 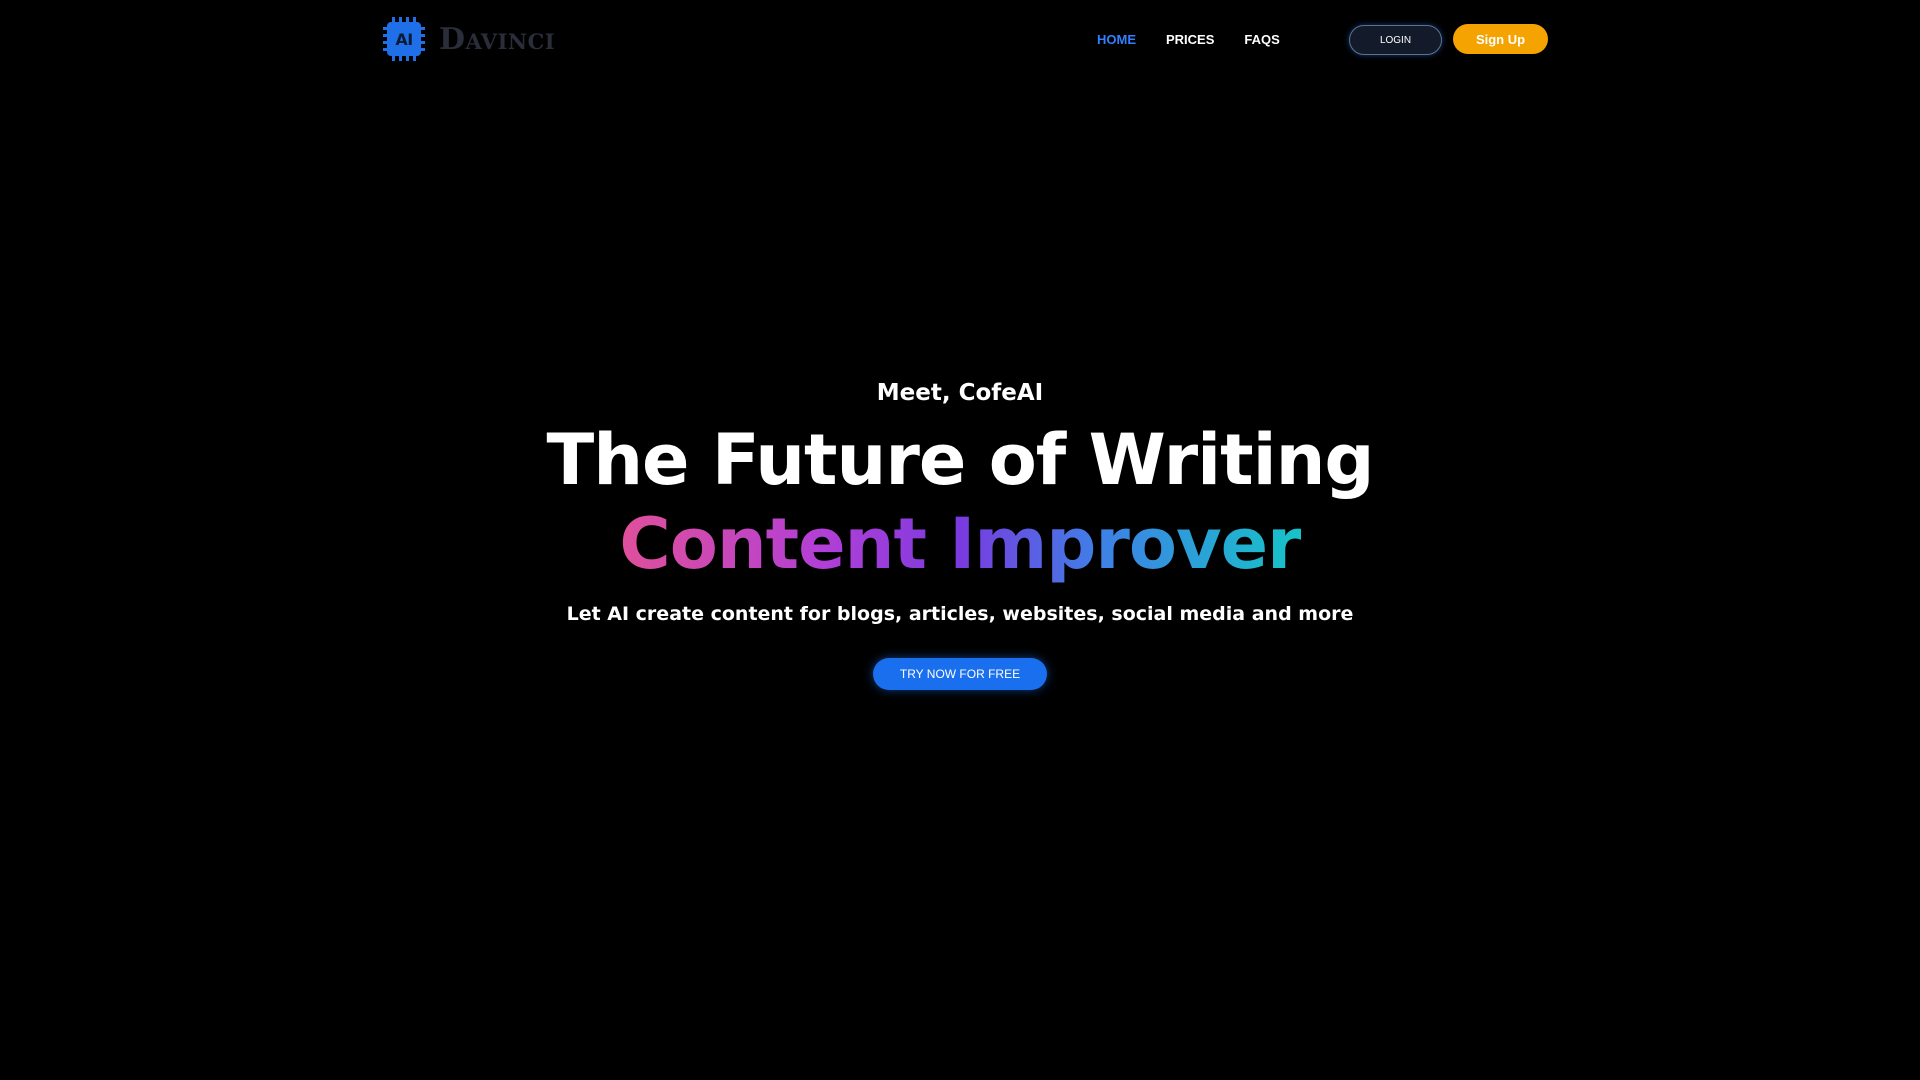 I want to click on logo-wordmark: Davinci, so click(x=497, y=39).